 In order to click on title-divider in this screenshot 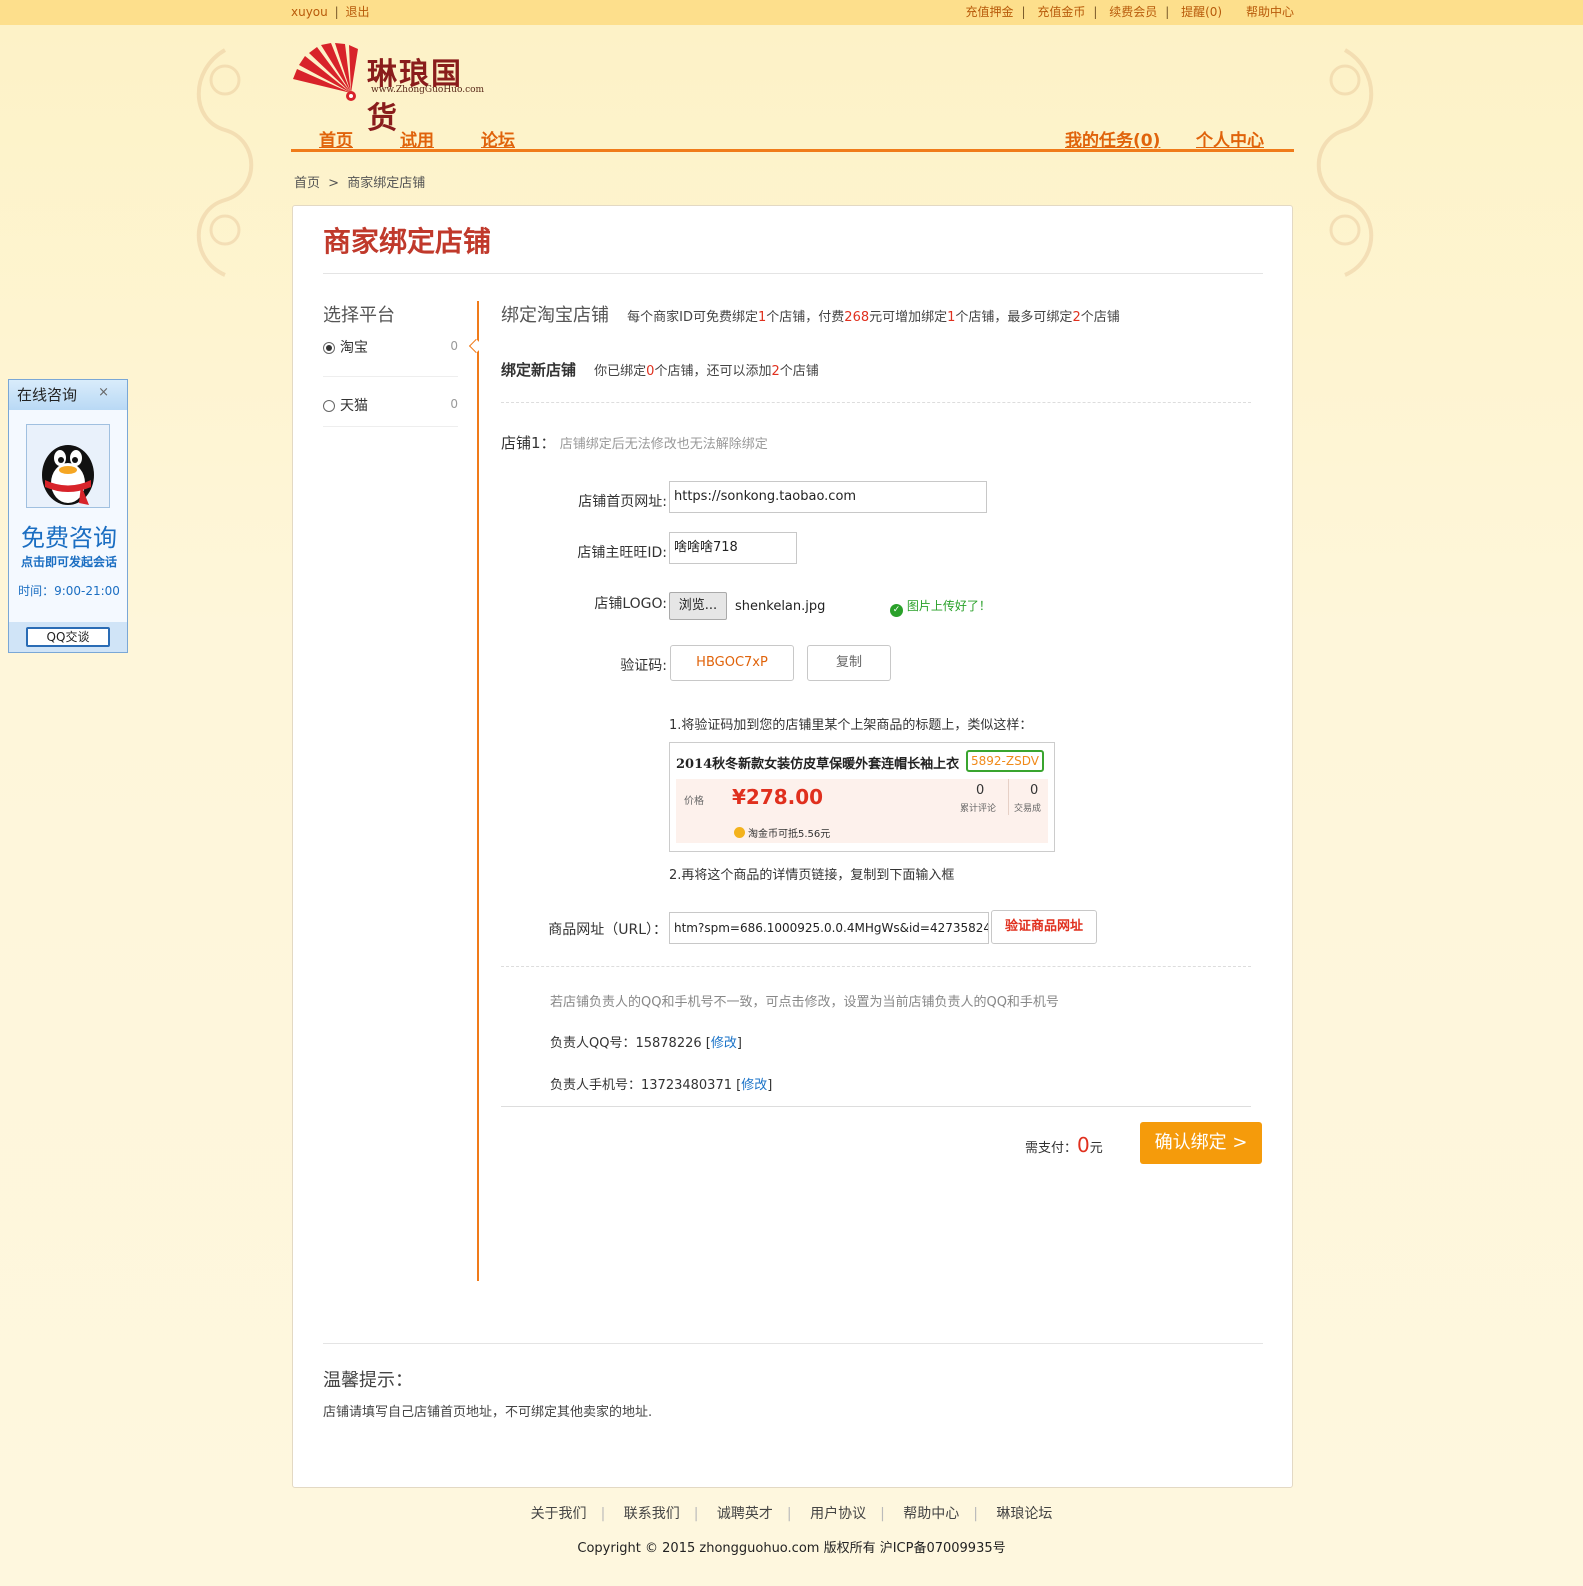, I will do `click(793, 273)`.